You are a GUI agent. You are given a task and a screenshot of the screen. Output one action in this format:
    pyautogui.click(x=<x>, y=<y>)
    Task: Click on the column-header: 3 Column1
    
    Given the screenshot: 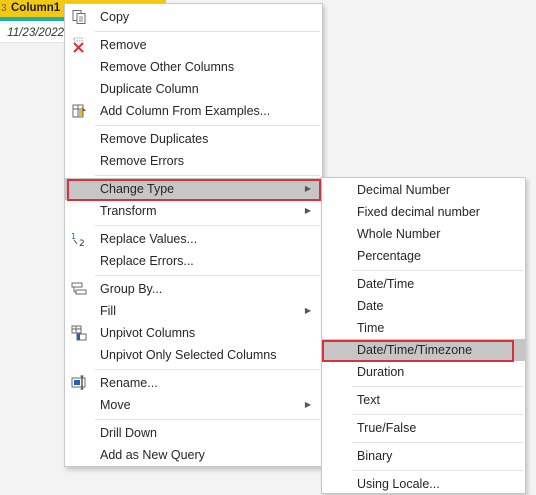 What is the action you would take?
    pyautogui.click(x=35, y=8)
    